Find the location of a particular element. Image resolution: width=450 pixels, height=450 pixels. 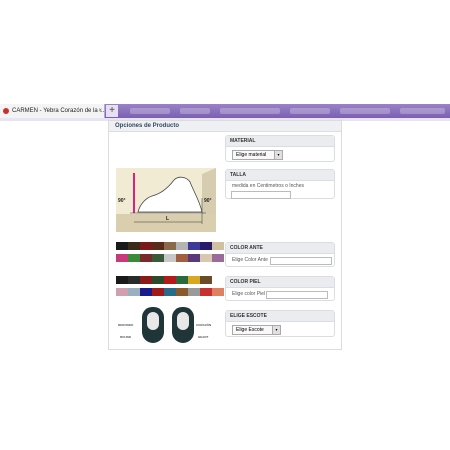

length-label: L is located at coordinates (168, 219).